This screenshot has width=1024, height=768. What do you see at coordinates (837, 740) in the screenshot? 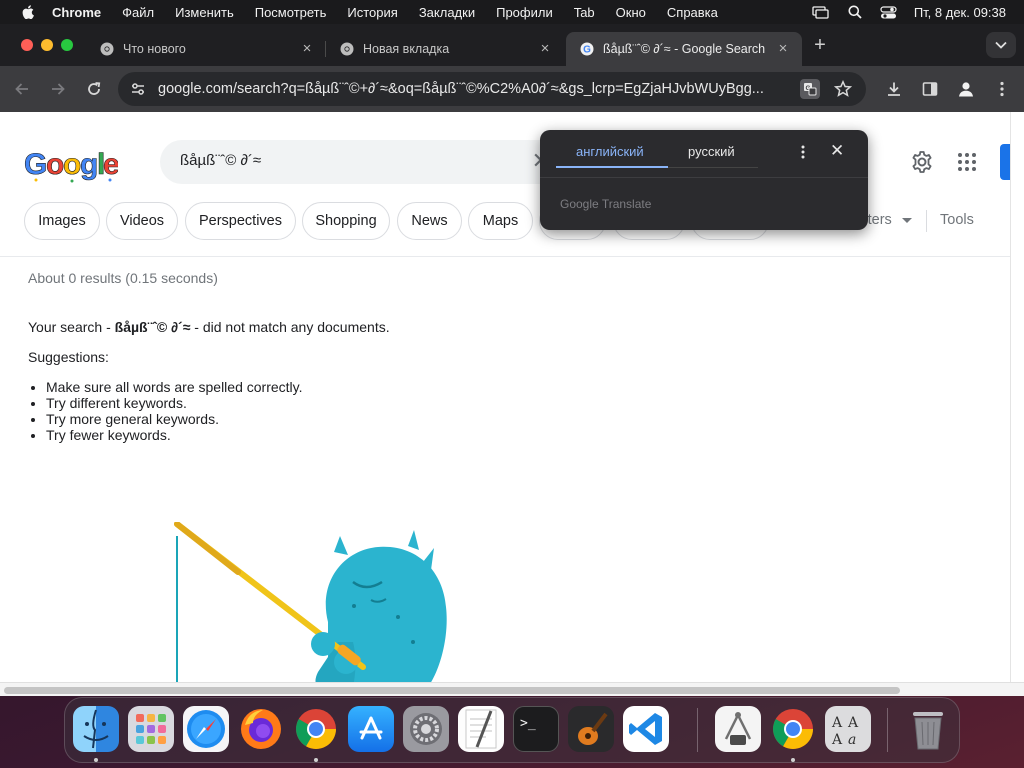
I see `svg-text: A` at bounding box center [837, 740].